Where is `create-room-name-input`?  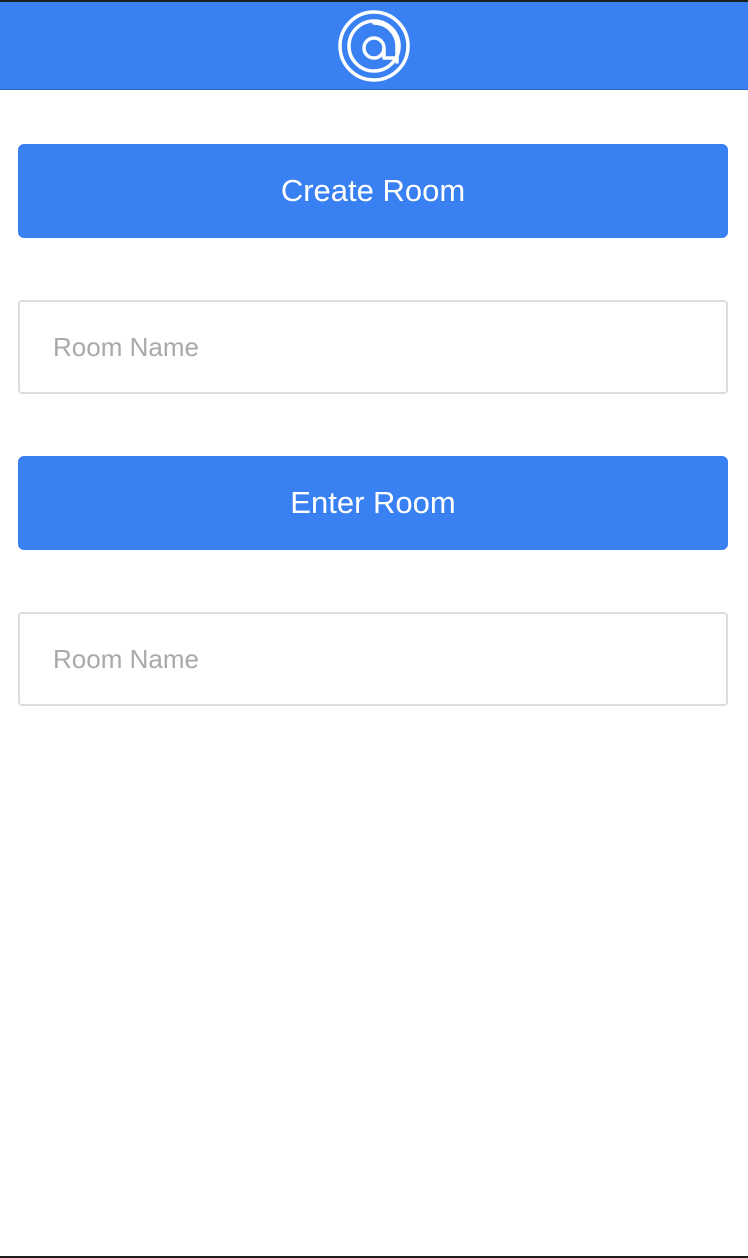 create-room-name-input is located at coordinates (373, 347).